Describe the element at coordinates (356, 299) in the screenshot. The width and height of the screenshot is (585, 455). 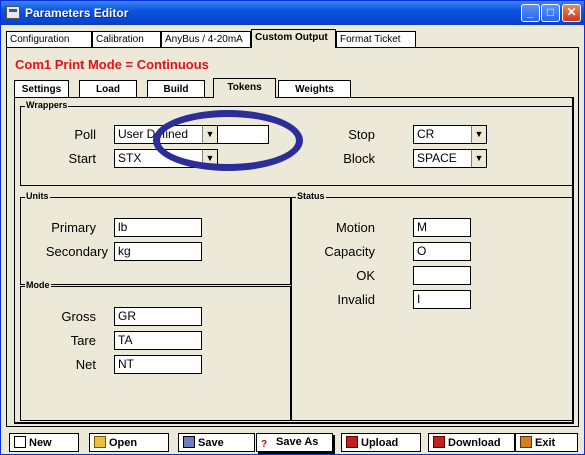
I see `invalid-label: Invalid` at that location.